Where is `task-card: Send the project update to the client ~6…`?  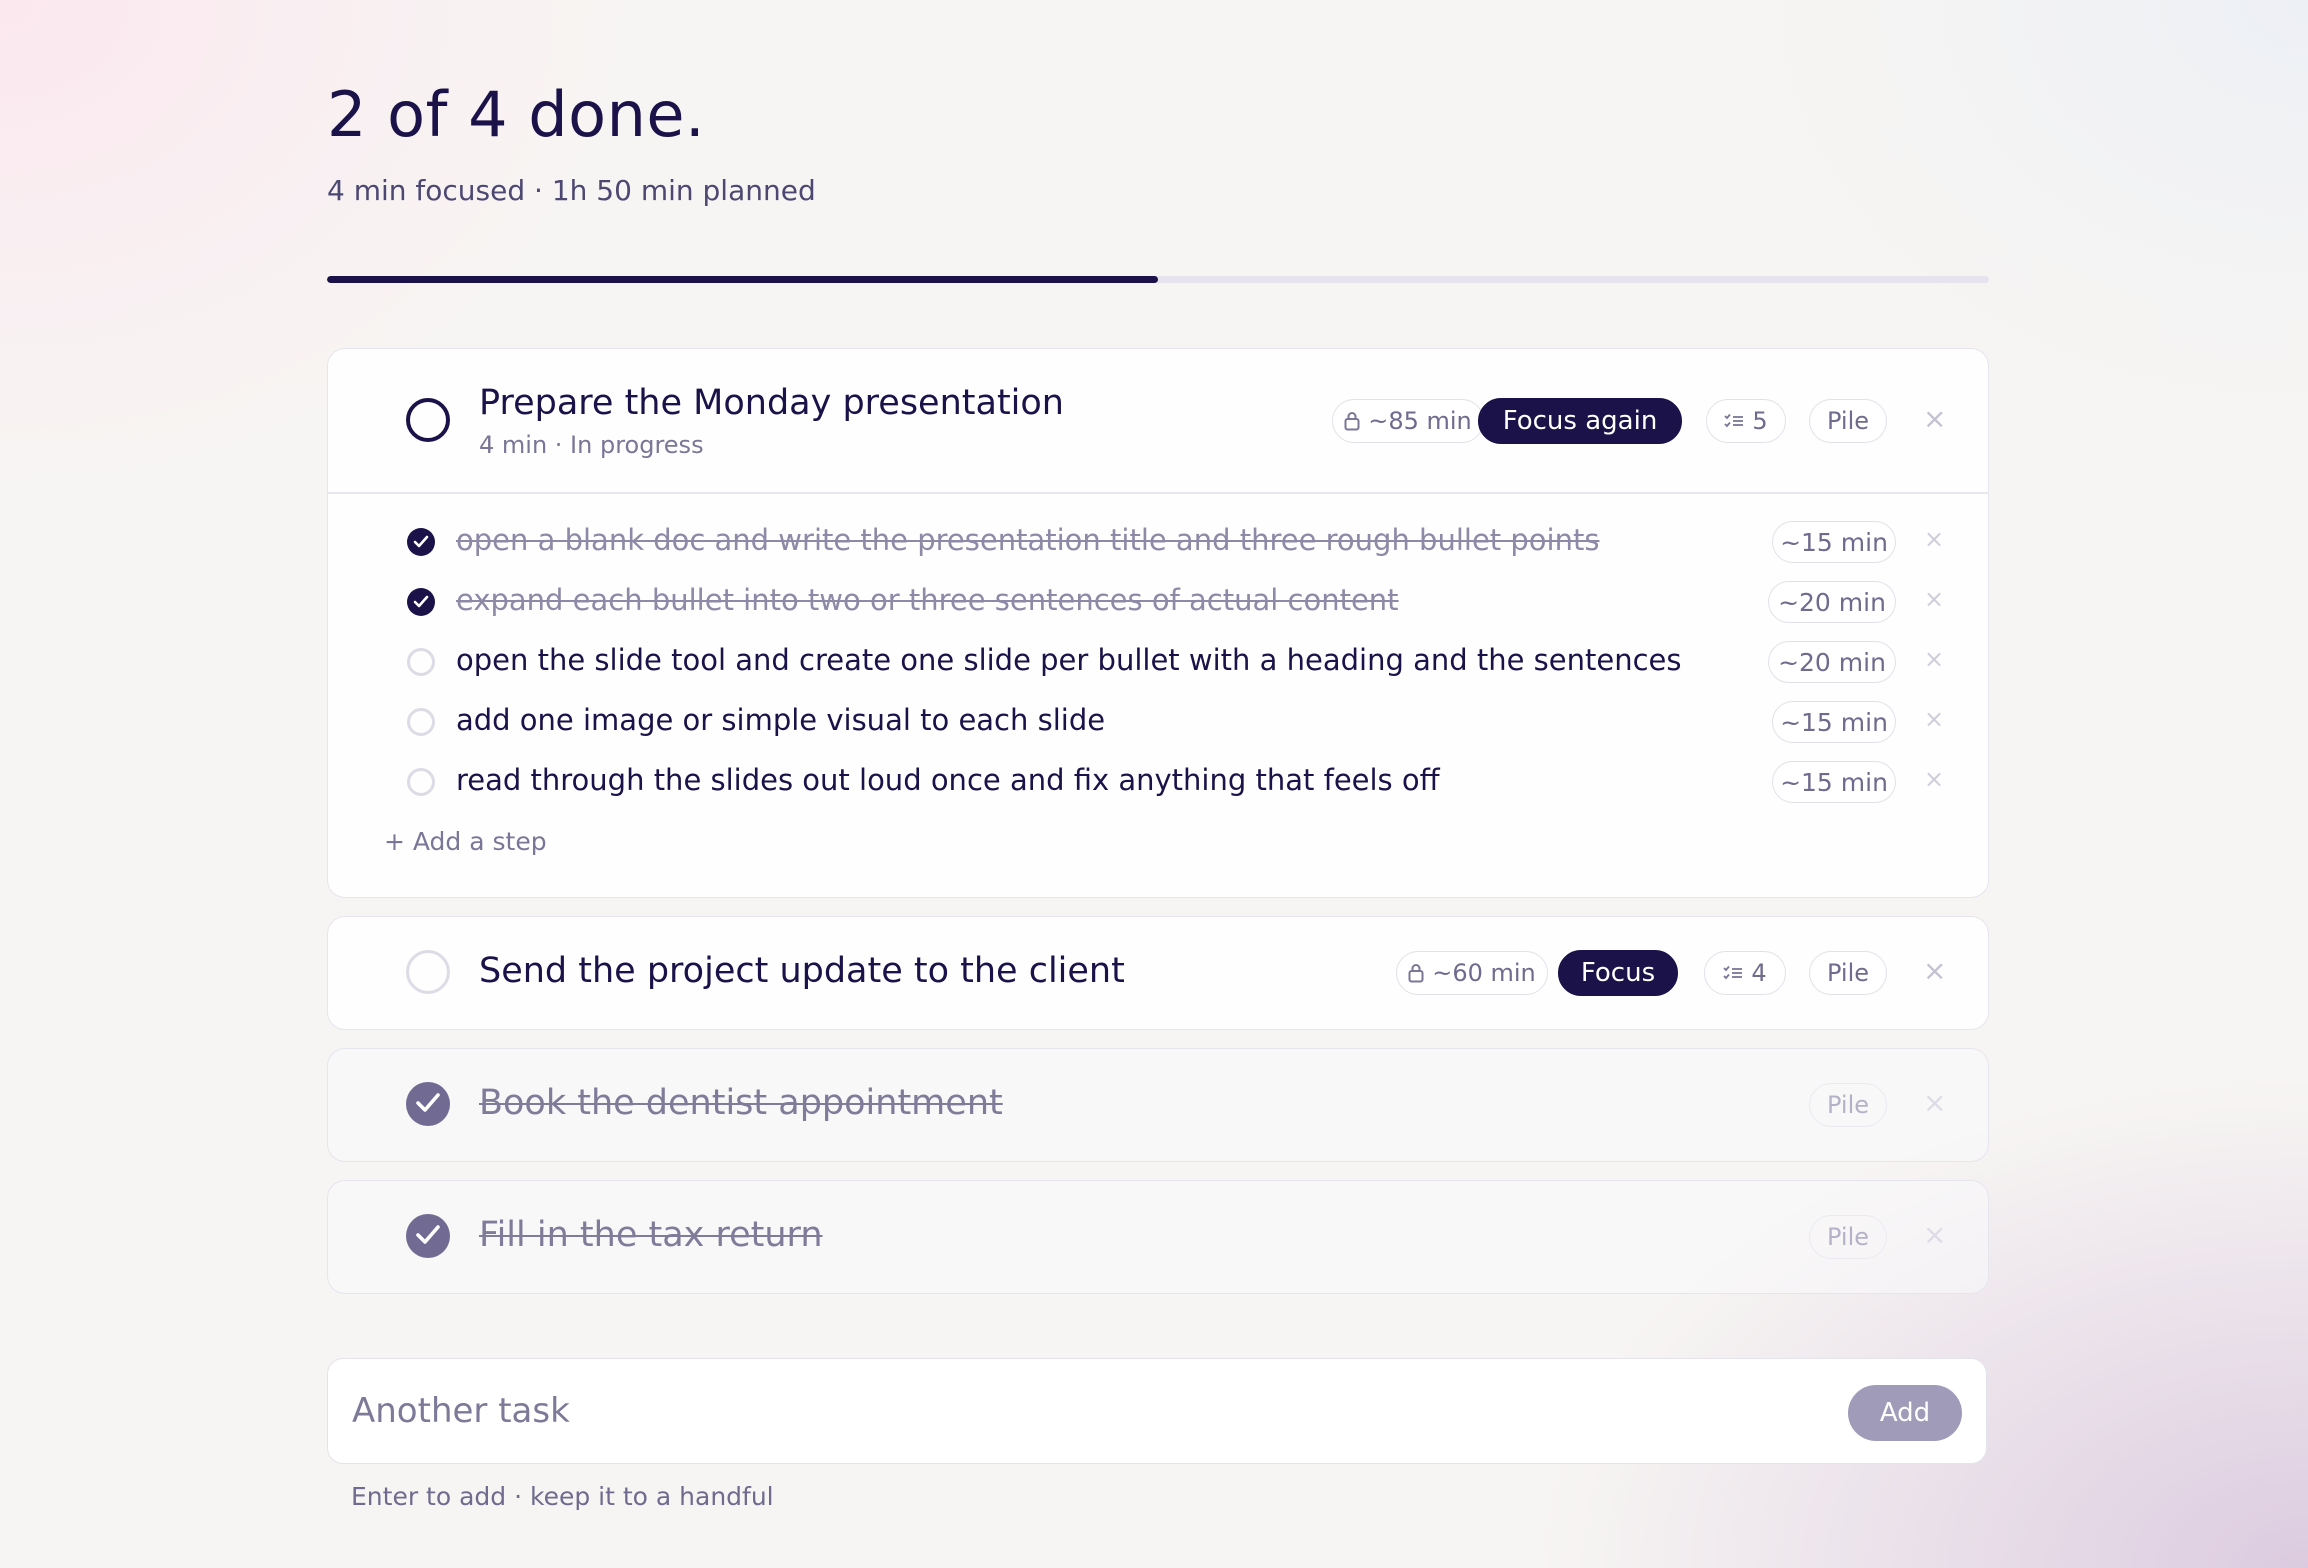
task-card: Send the project update to the client ~6… is located at coordinates (1158, 973).